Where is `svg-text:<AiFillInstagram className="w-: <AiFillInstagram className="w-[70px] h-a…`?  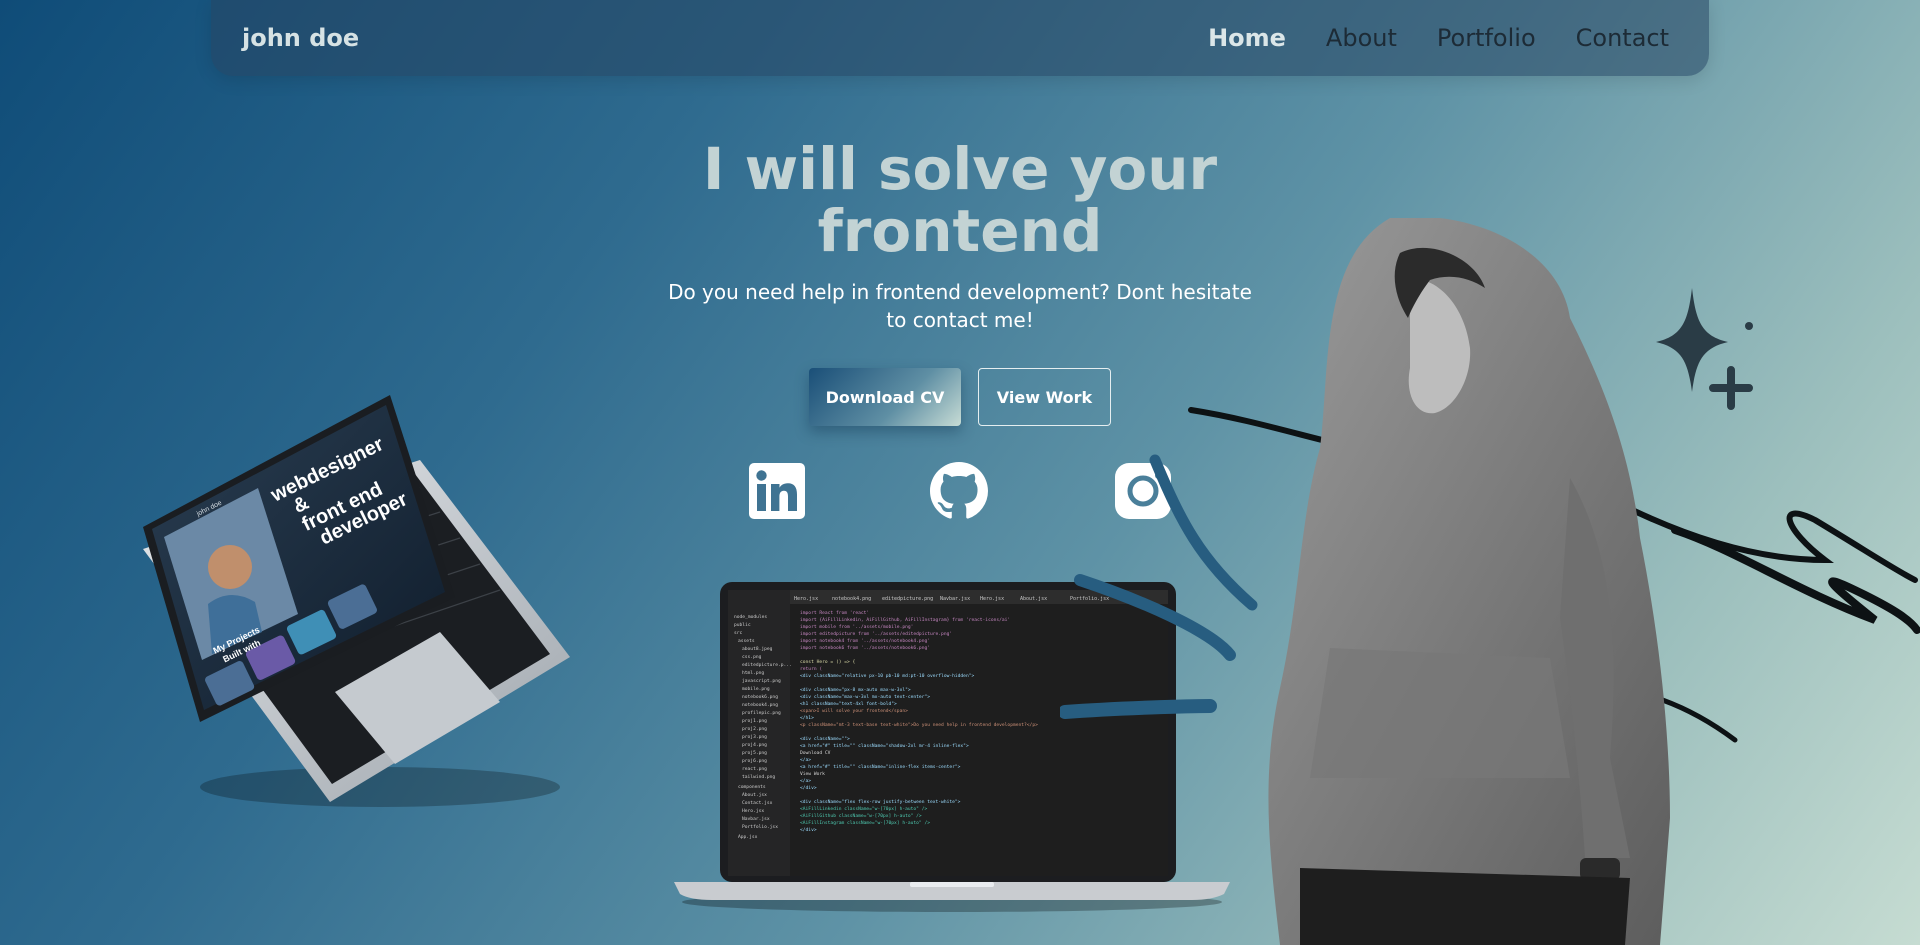 svg-text:<AiFillInstagram className="w-: <AiFillInstagram className="w-[70px] h-a… is located at coordinates (865, 823).